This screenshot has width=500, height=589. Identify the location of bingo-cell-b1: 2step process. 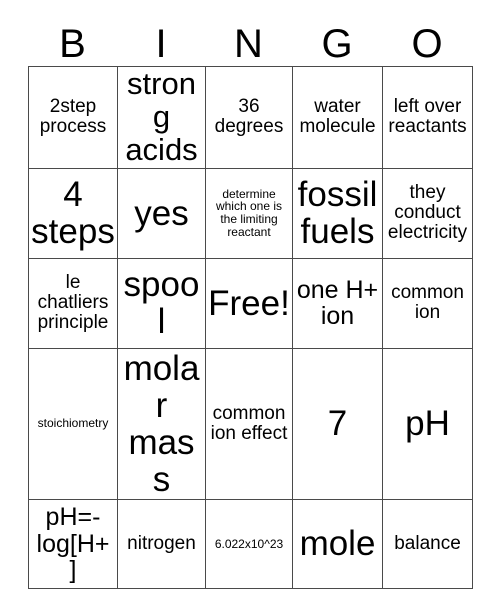
(73, 117).